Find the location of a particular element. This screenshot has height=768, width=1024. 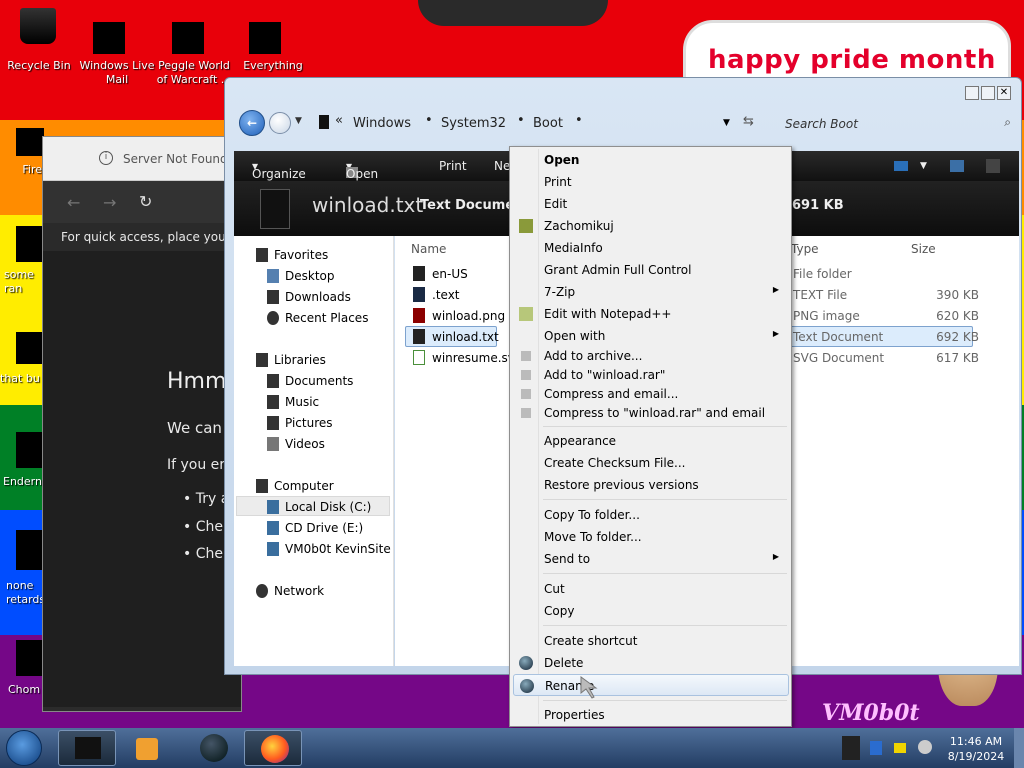

error-line-2: If you er is located at coordinates (196, 465).